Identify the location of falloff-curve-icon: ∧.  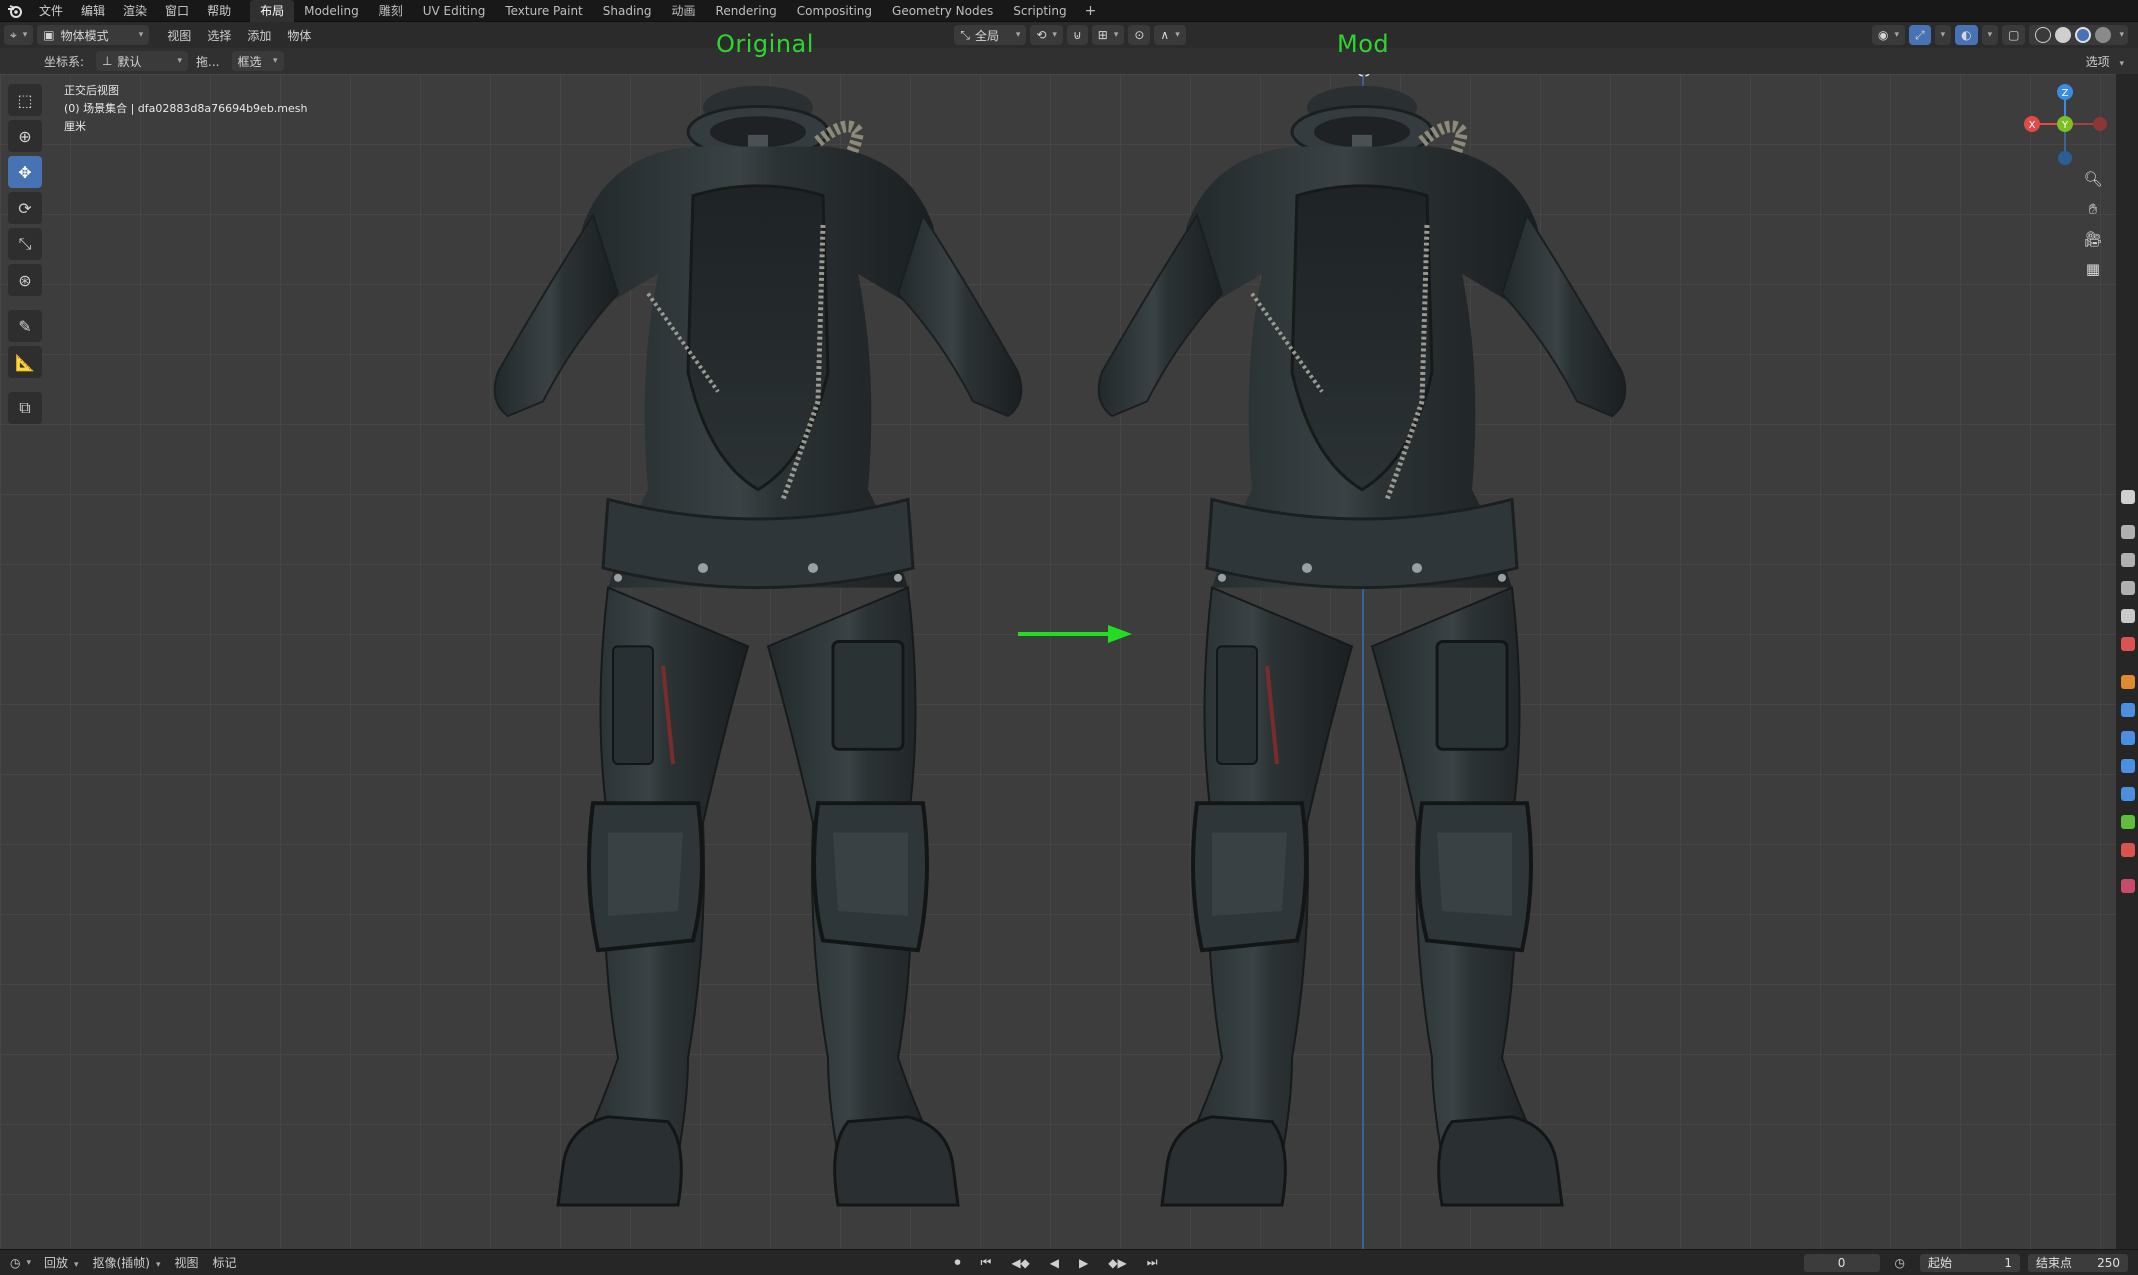
(1165, 35).